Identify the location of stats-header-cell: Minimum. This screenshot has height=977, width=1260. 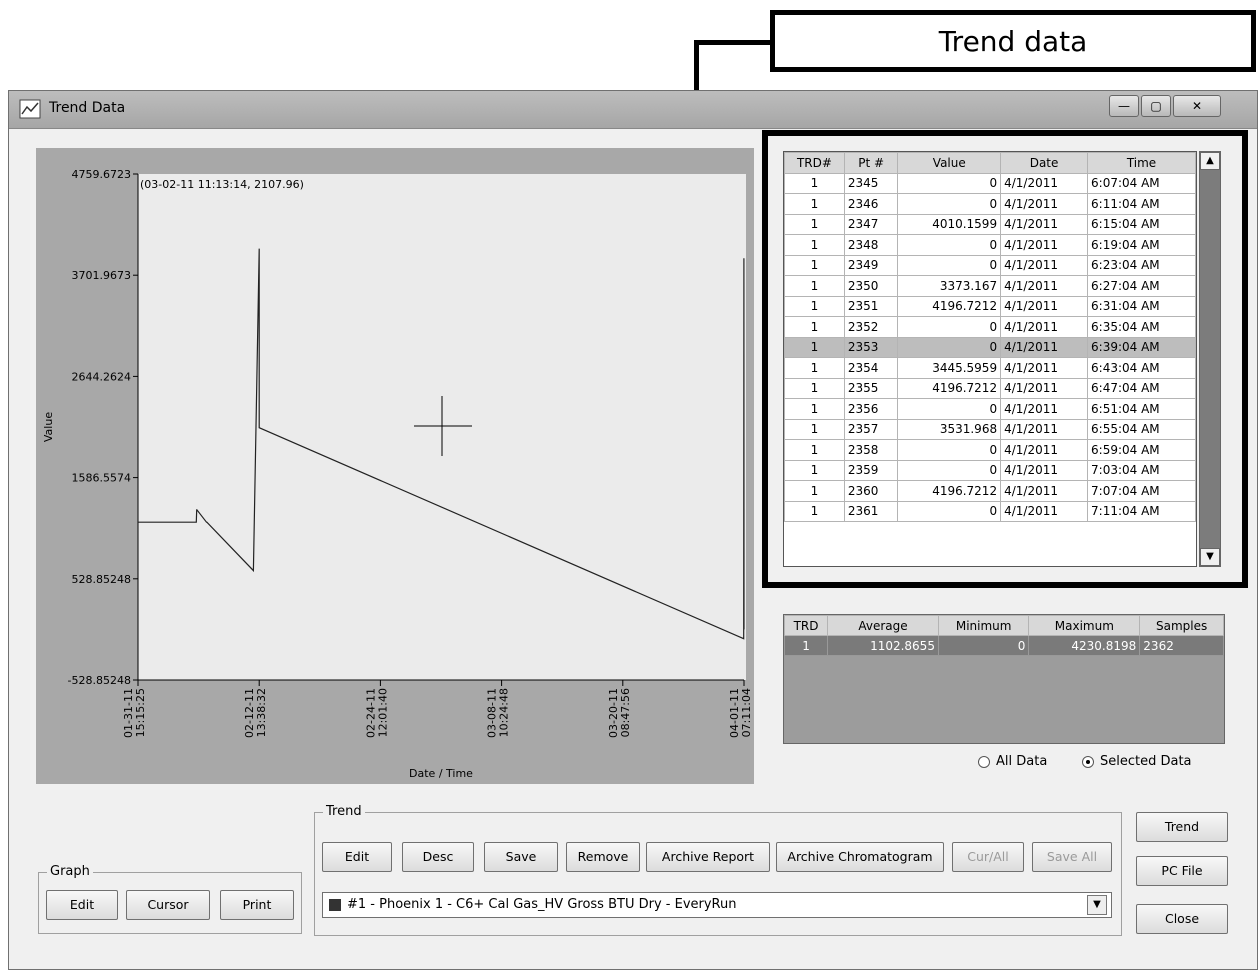
(983, 625).